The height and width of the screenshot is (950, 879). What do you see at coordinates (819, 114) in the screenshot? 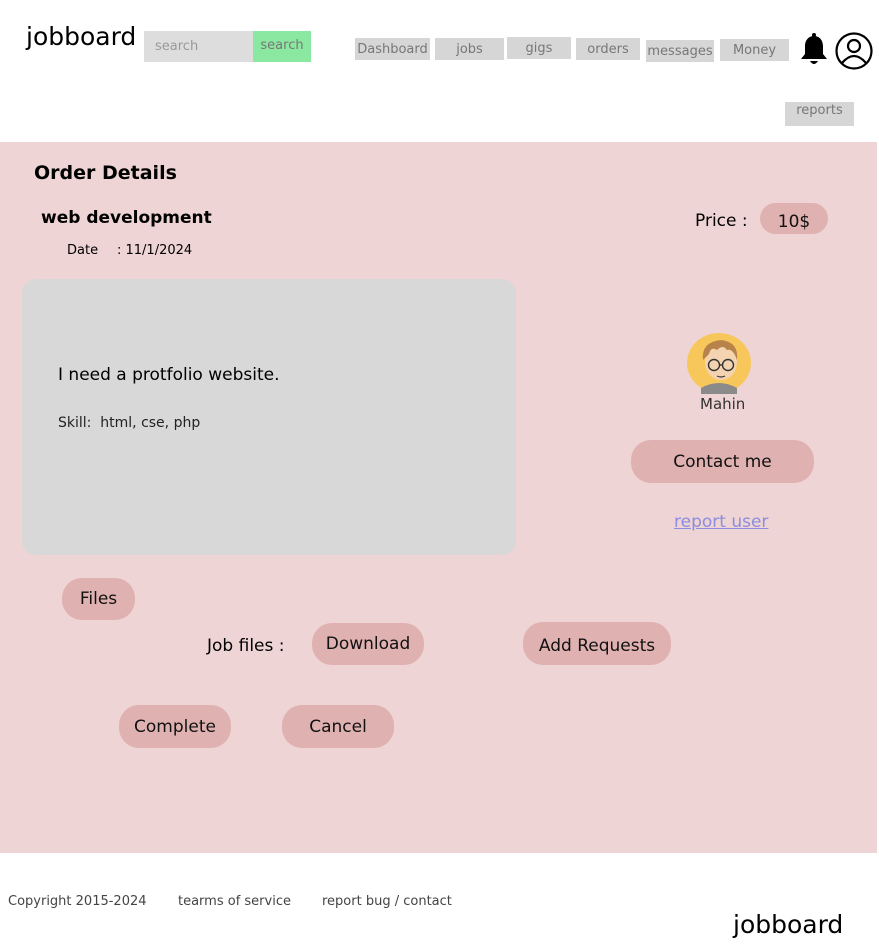
I see `nav-reports: reports` at bounding box center [819, 114].